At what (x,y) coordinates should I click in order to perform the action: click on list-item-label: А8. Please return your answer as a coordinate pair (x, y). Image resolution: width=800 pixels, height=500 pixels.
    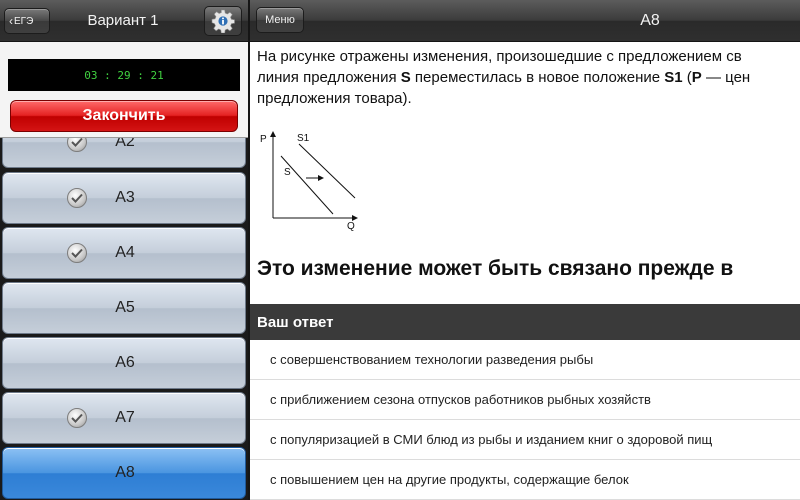
    Looking at the image, I should click on (125, 472).